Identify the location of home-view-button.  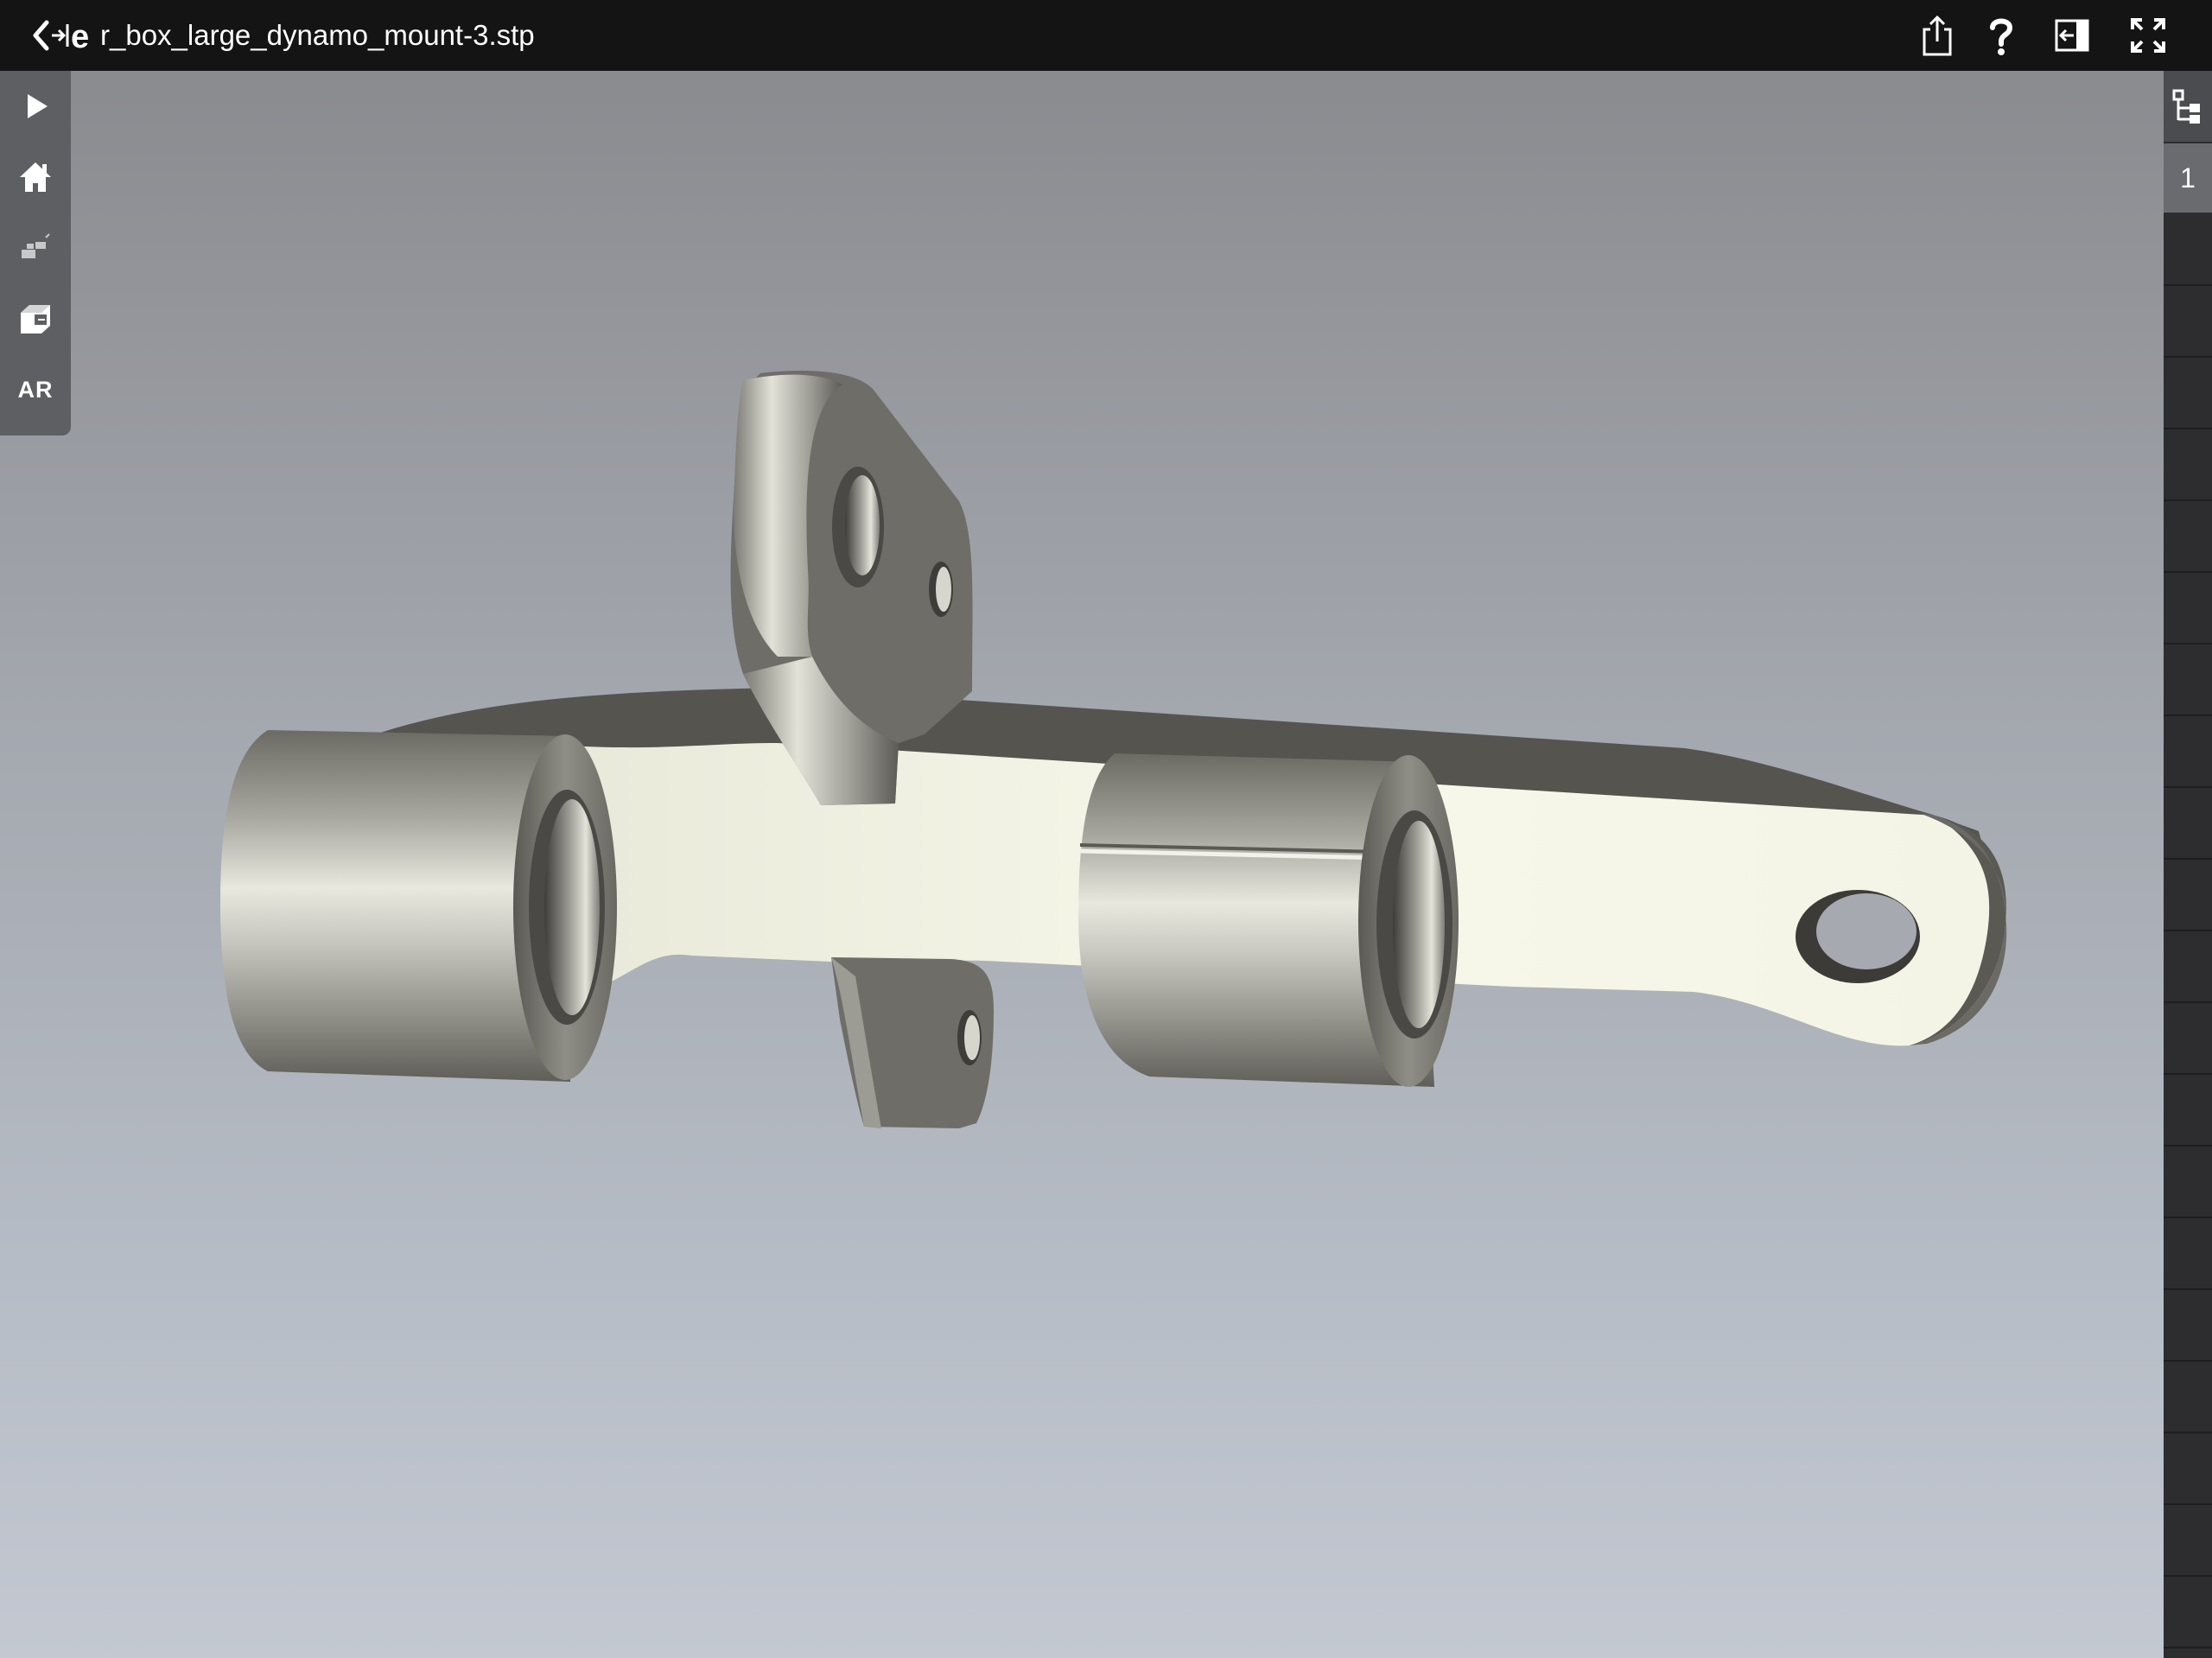
(35, 177).